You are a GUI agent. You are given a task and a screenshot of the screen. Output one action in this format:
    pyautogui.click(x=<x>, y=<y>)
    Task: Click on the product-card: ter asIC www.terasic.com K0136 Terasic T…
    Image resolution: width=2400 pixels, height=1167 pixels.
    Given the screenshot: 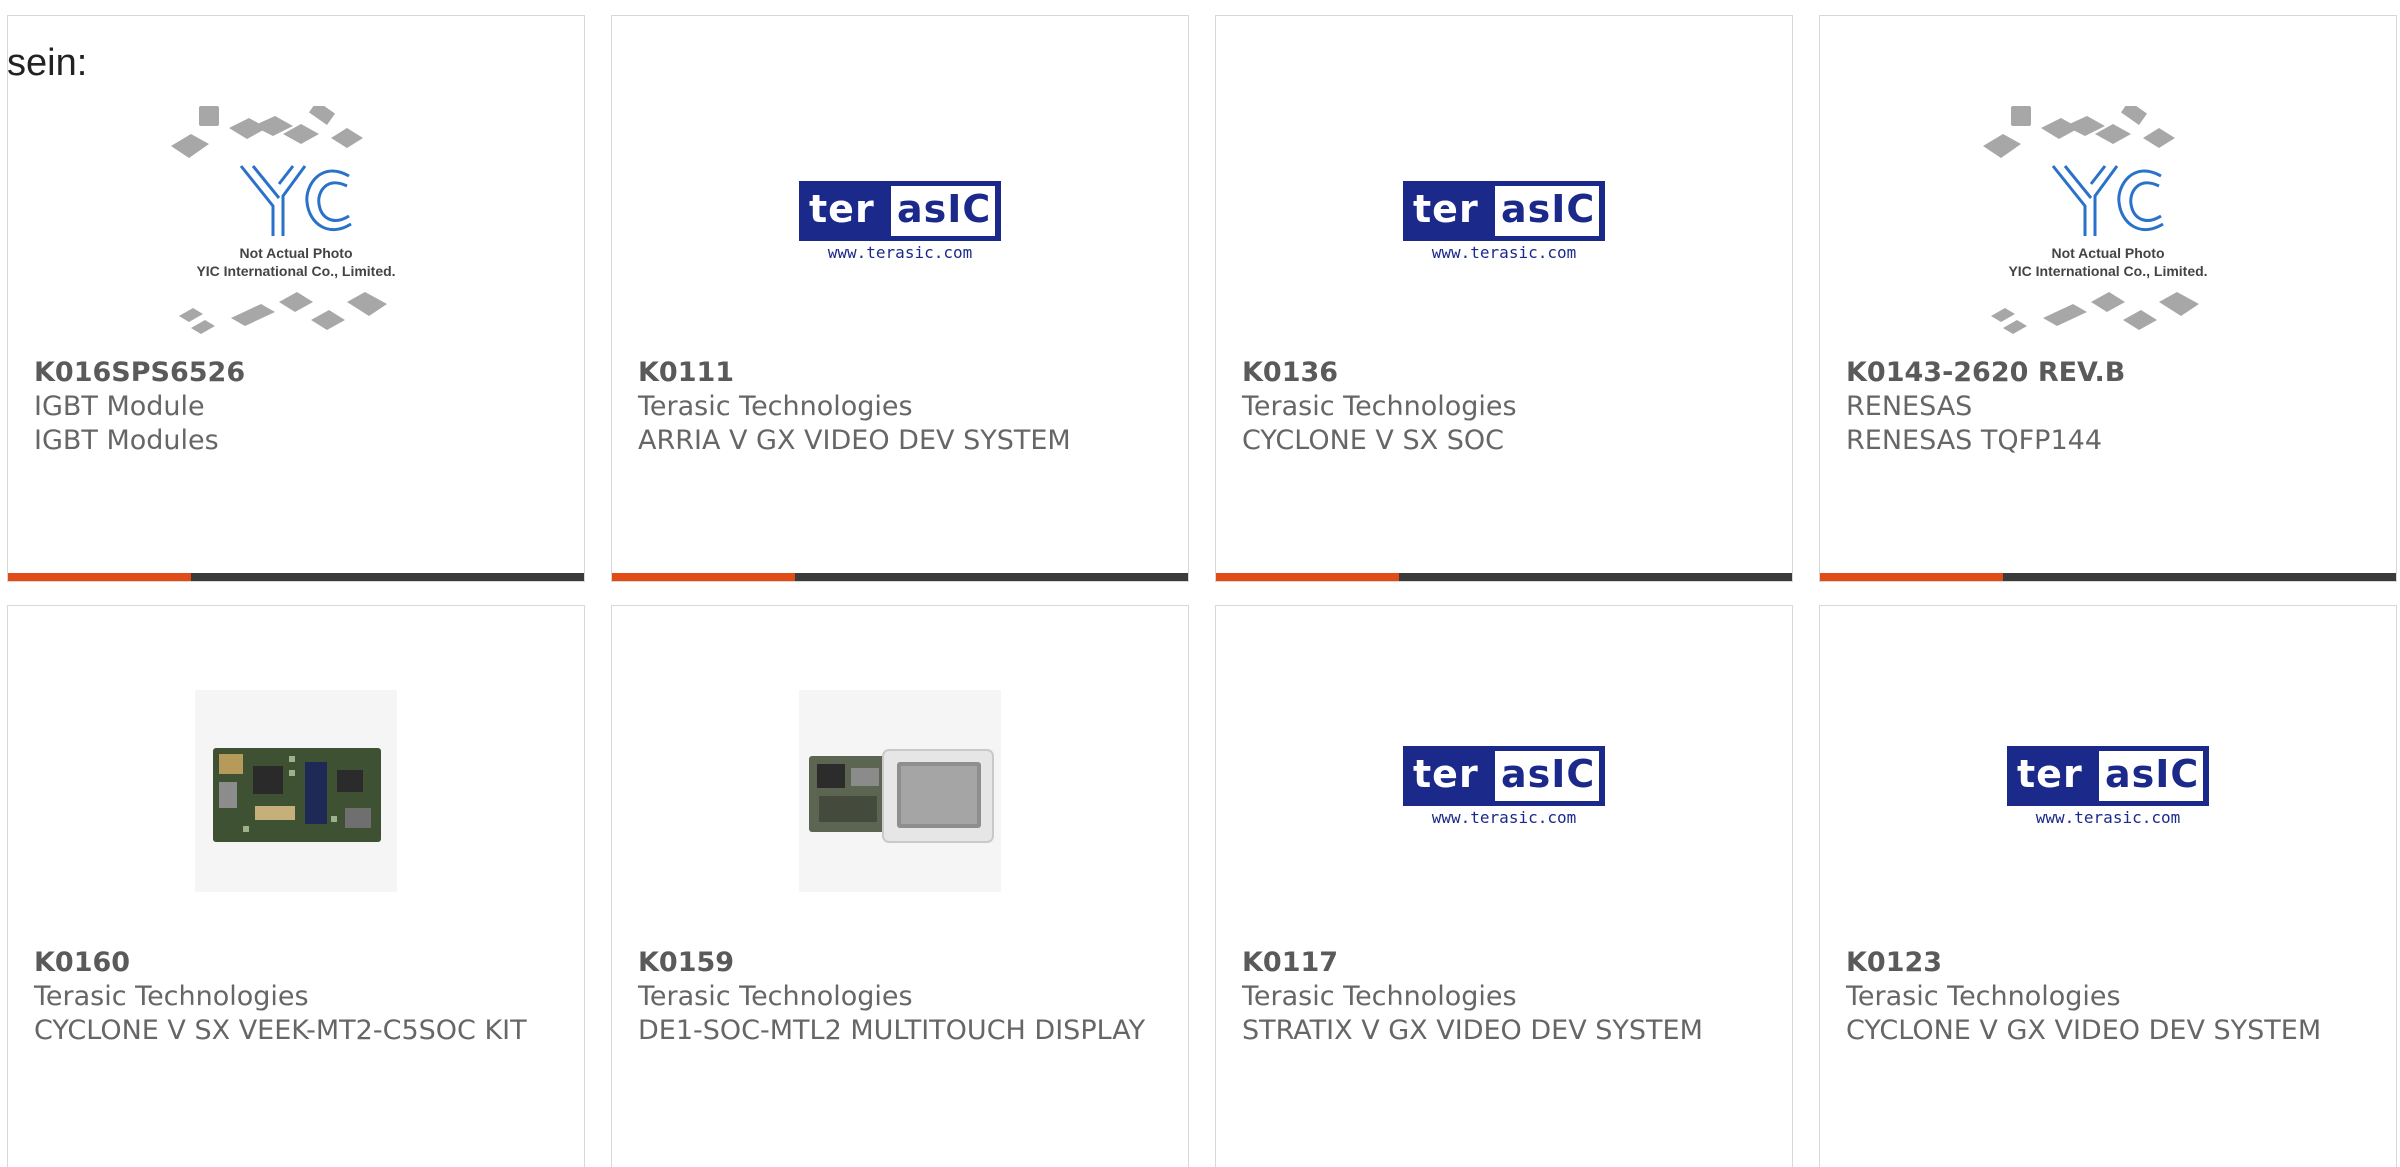 What is the action you would take?
    pyautogui.click(x=1504, y=298)
    